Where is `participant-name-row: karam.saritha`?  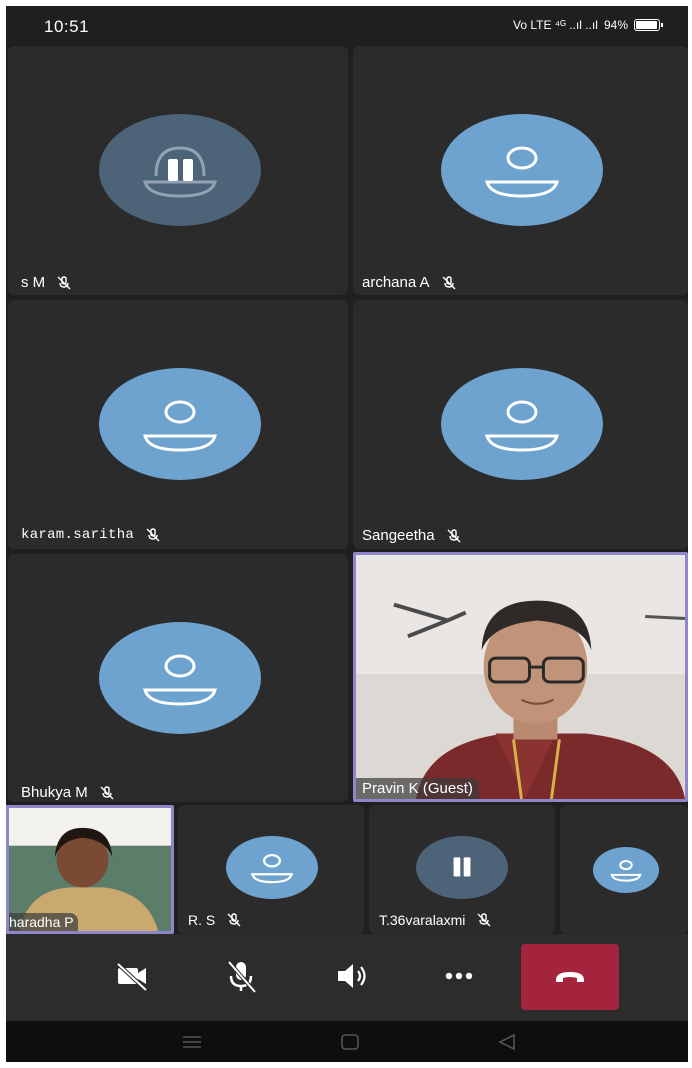
participant-name-row: karam.saritha is located at coordinates (90, 535).